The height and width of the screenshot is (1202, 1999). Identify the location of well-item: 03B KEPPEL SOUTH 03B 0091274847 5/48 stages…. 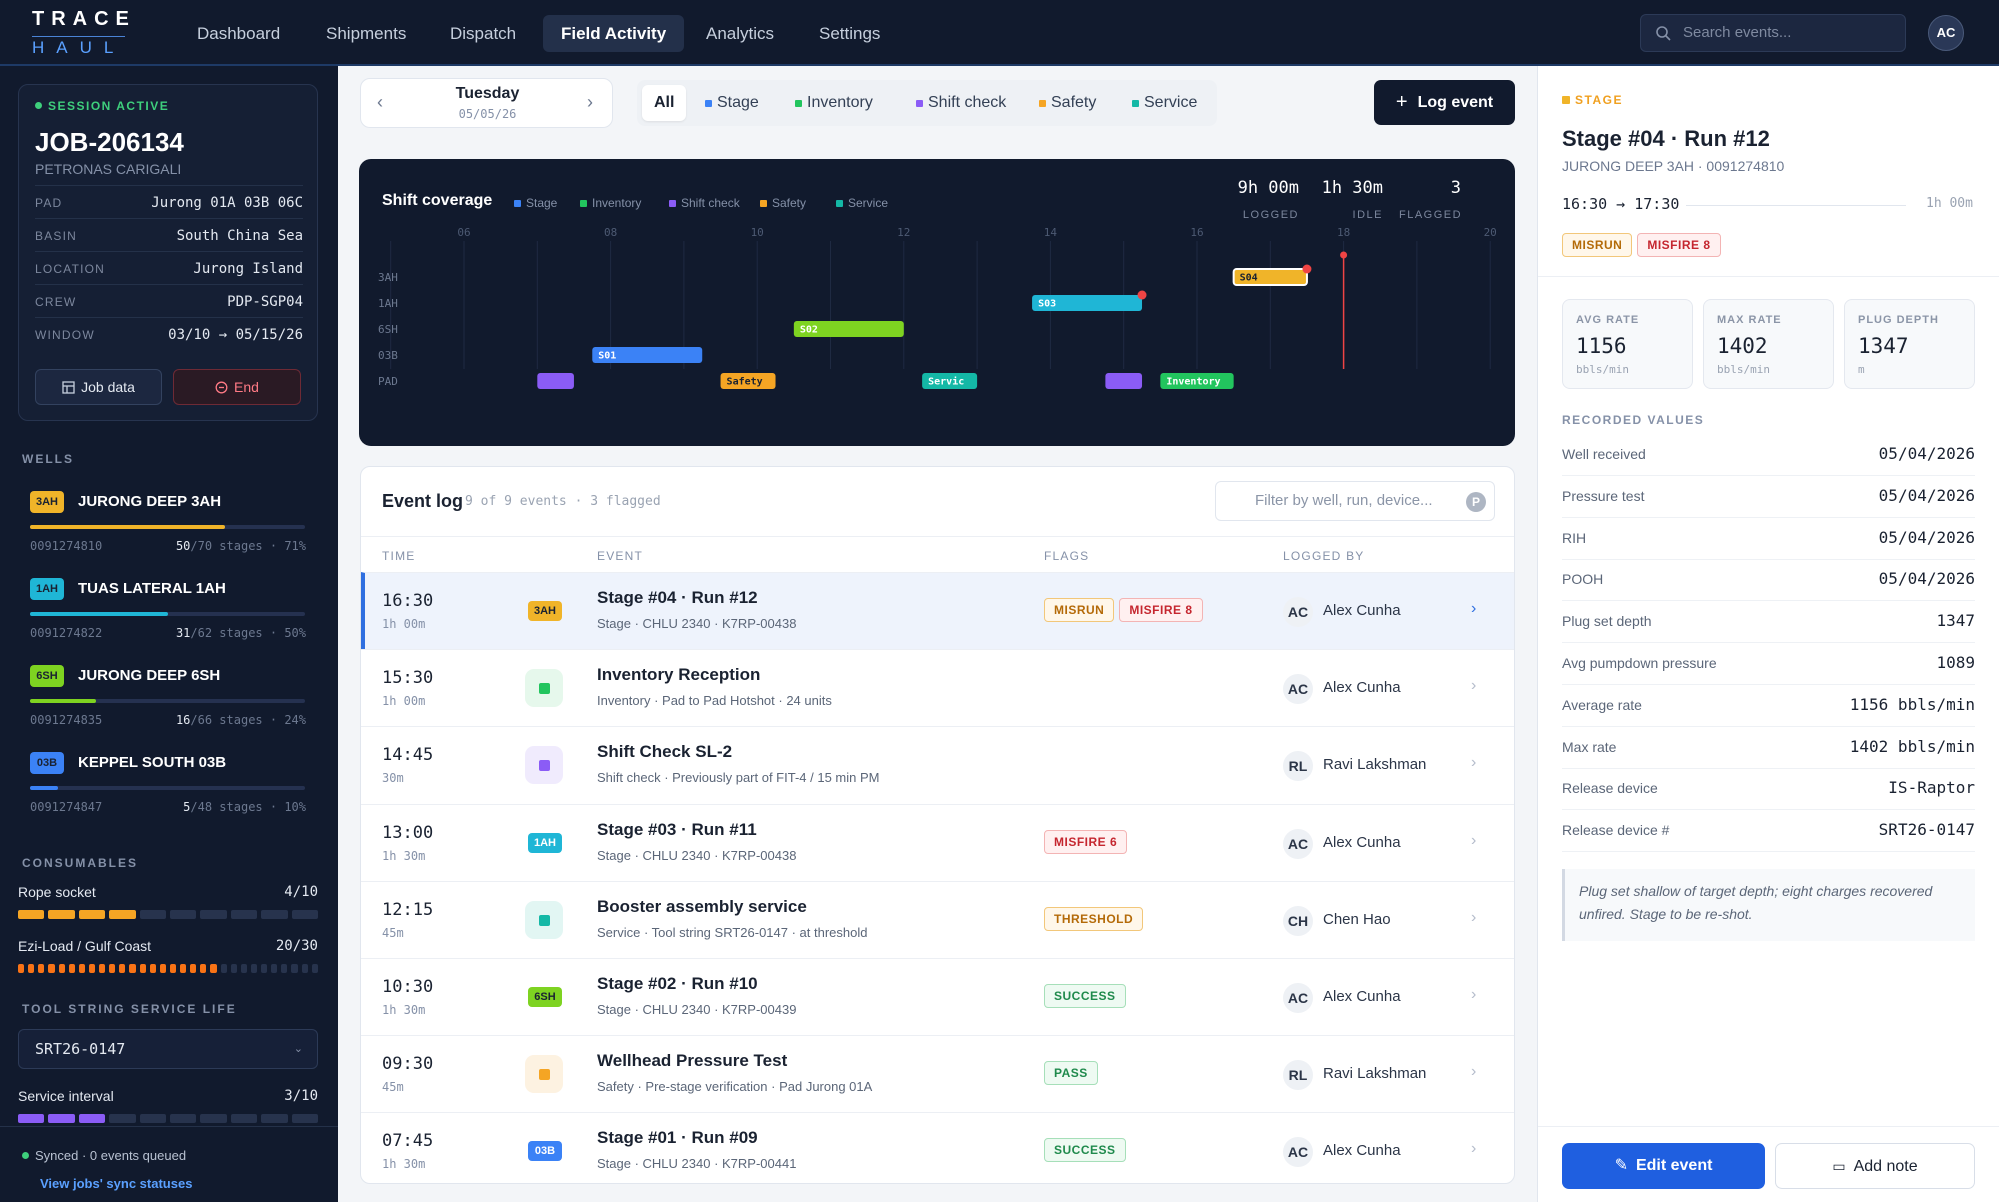
(169, 791).